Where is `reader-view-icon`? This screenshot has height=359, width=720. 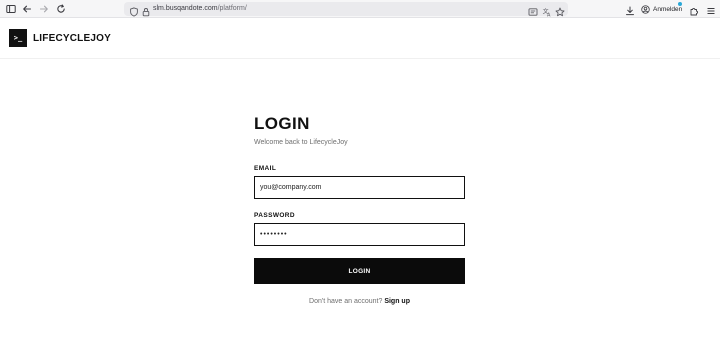
reader-view-icon is located at coordinates (533, 10).